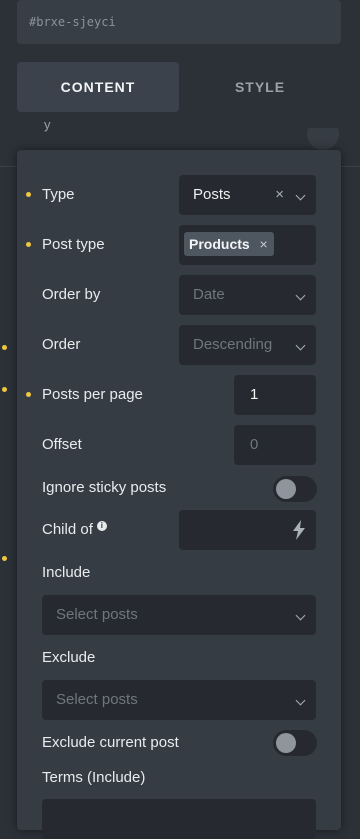 The width and height of the screenshot is (360, 839). I want to click on exclude-label: Exclude, so click(69, 657).